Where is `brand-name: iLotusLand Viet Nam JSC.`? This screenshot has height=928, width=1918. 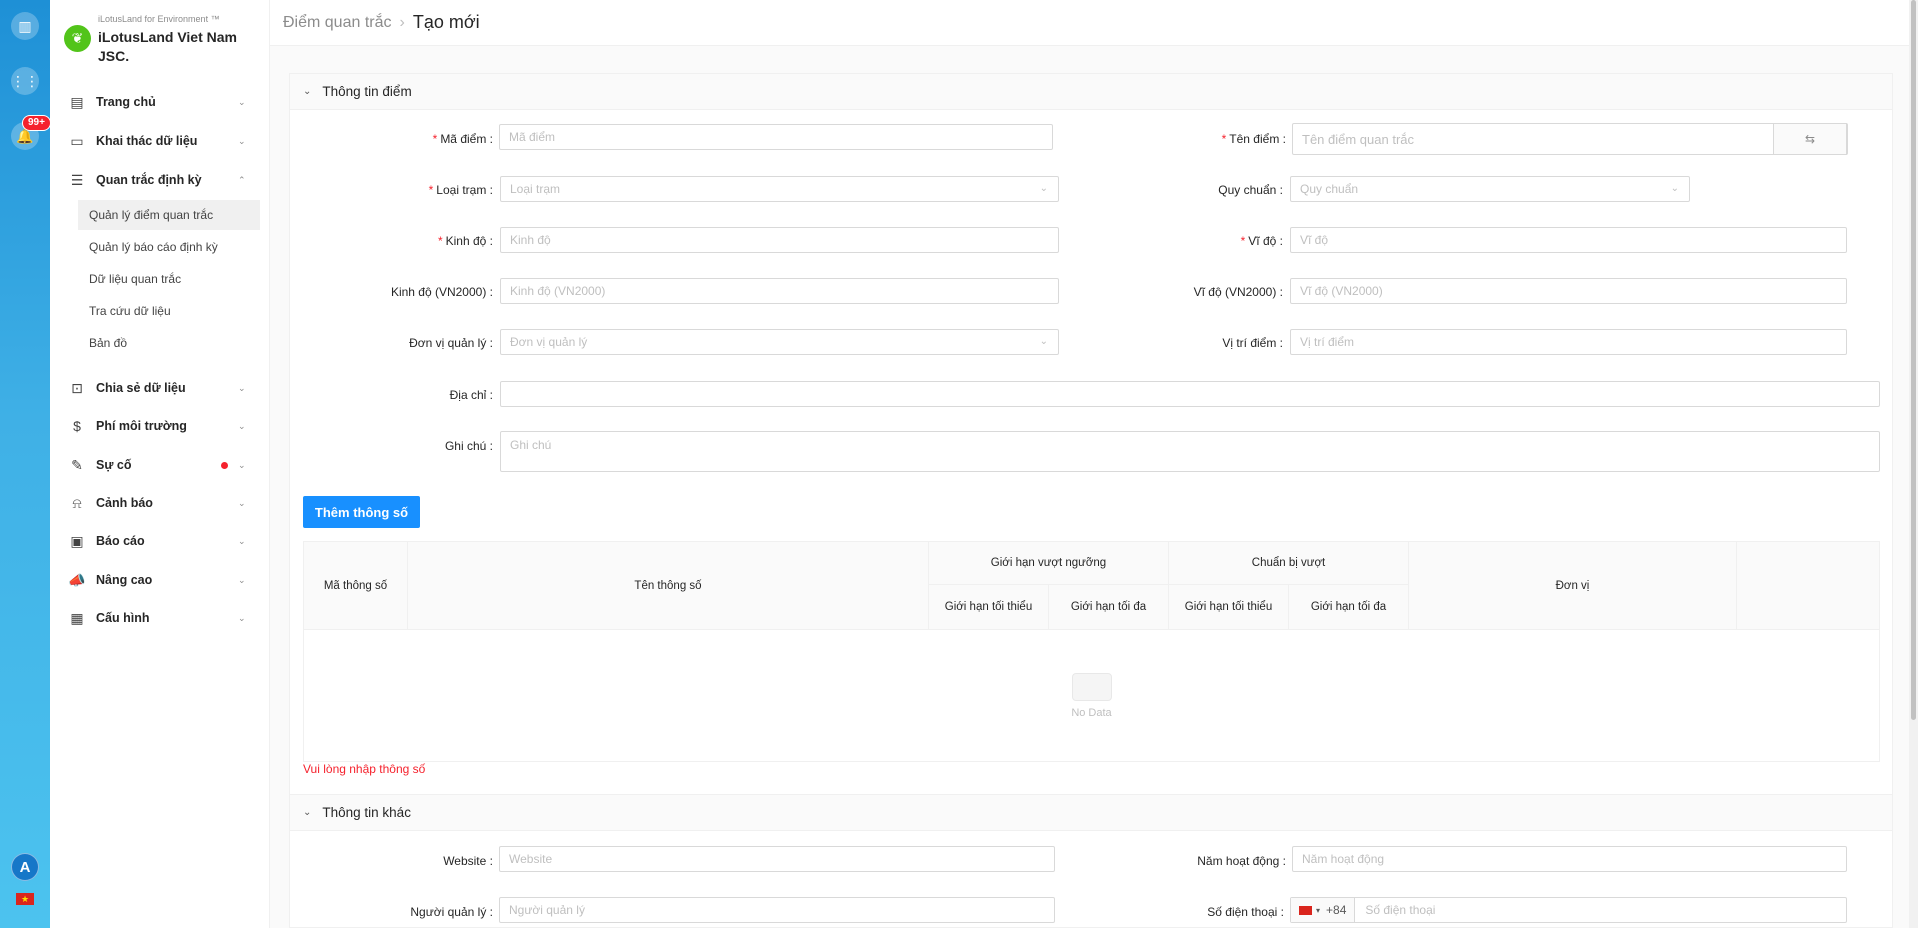
brand-name: iLotusLand Viet Nam JSC. is located at coordinates (167, 46).